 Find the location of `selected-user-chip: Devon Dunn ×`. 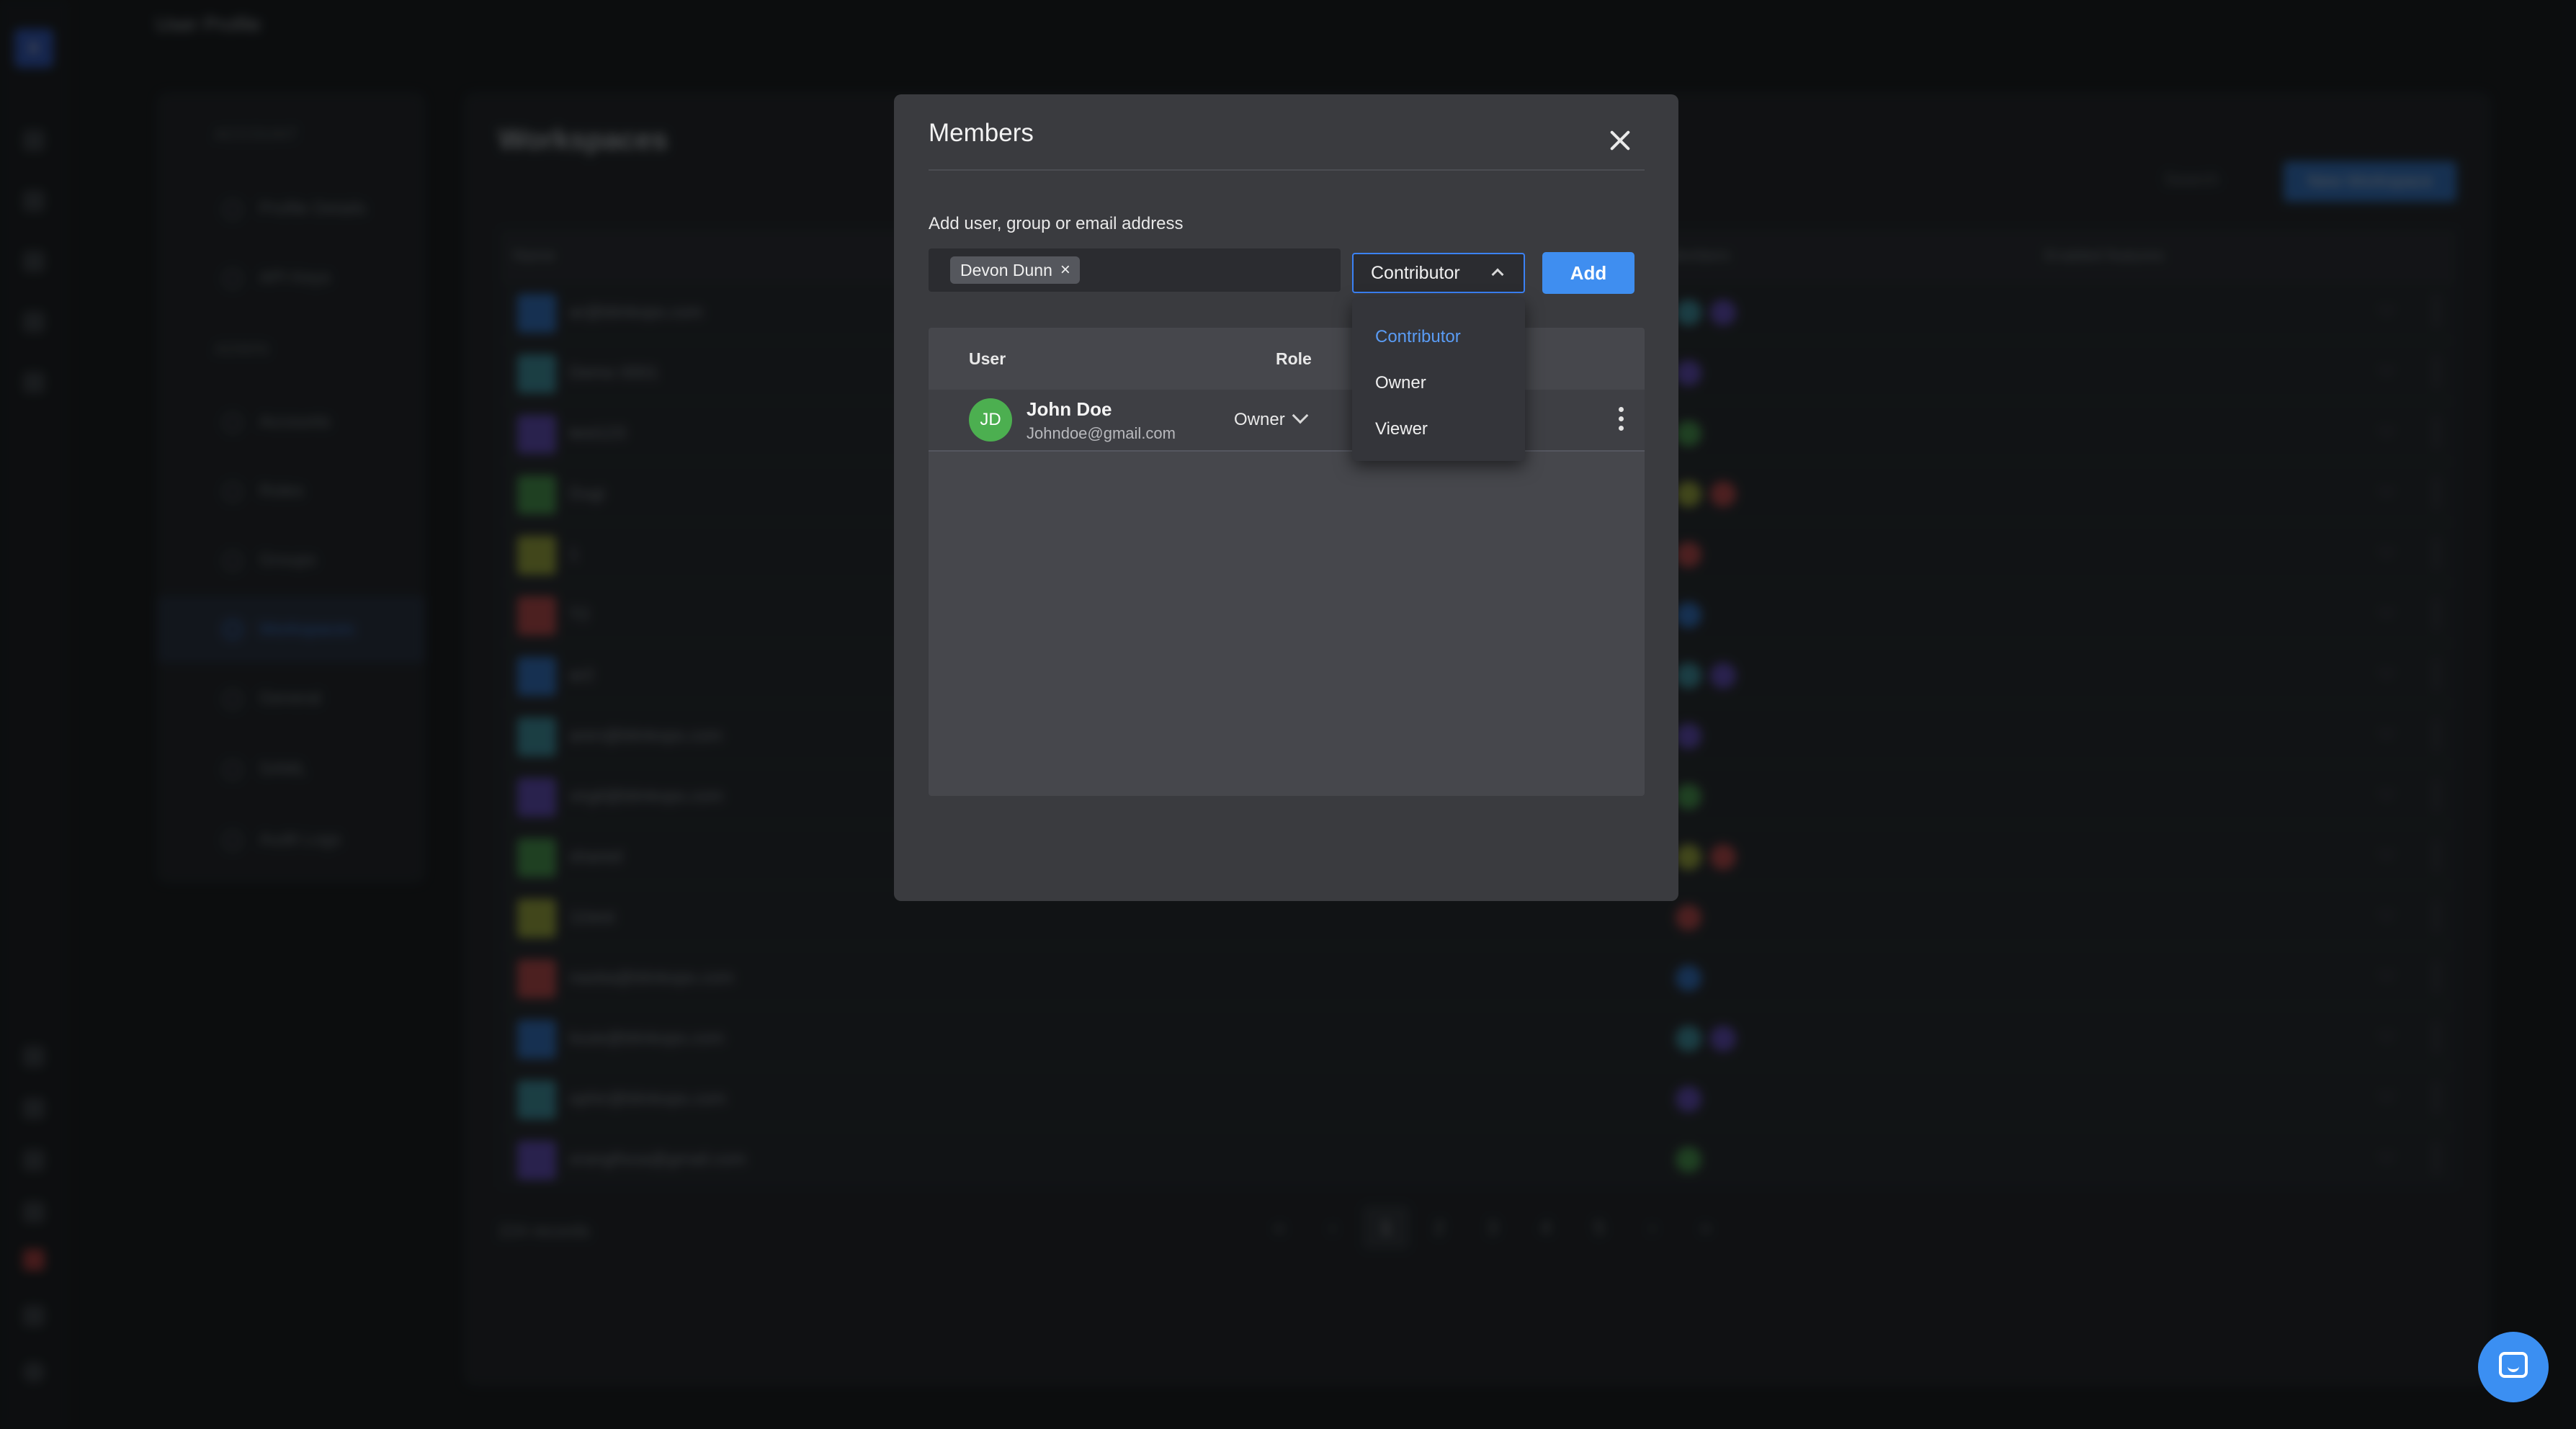

selected-user-chip: Devon Dunn × is located at coordinates (1015, 270).